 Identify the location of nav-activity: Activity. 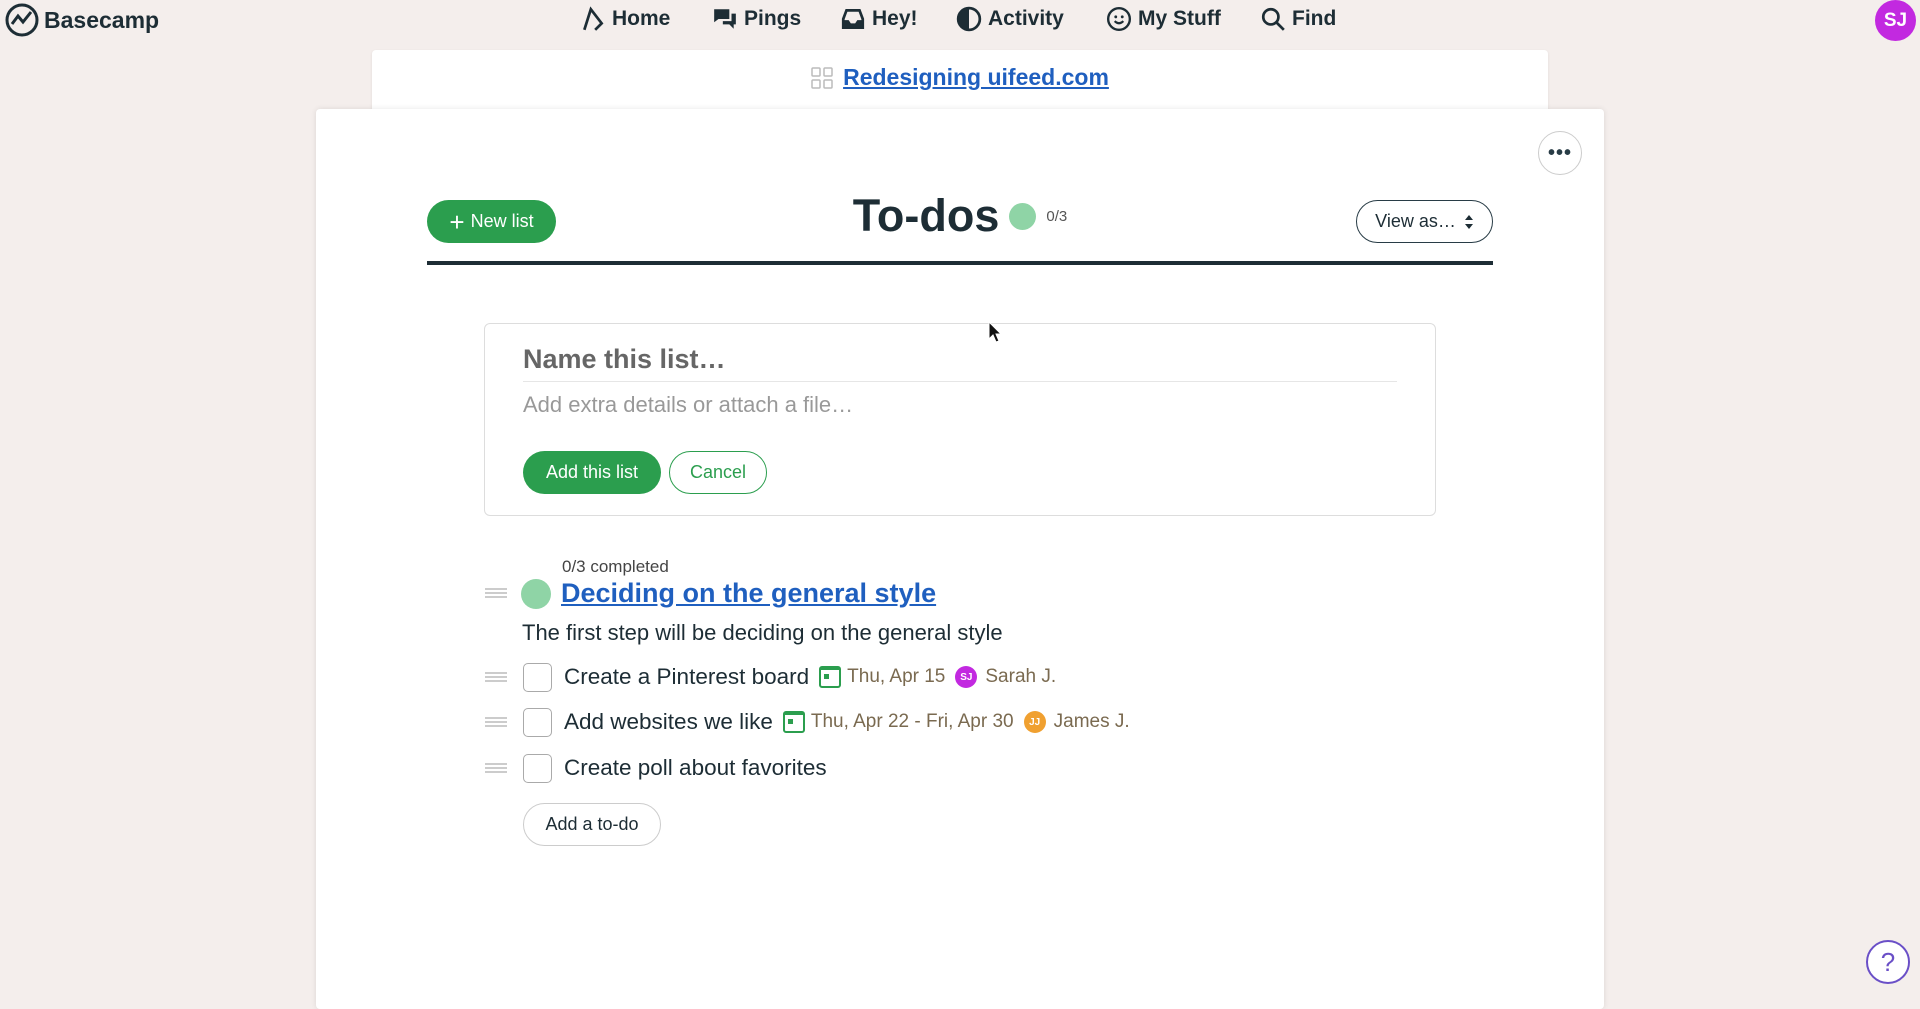
(1010, 19).